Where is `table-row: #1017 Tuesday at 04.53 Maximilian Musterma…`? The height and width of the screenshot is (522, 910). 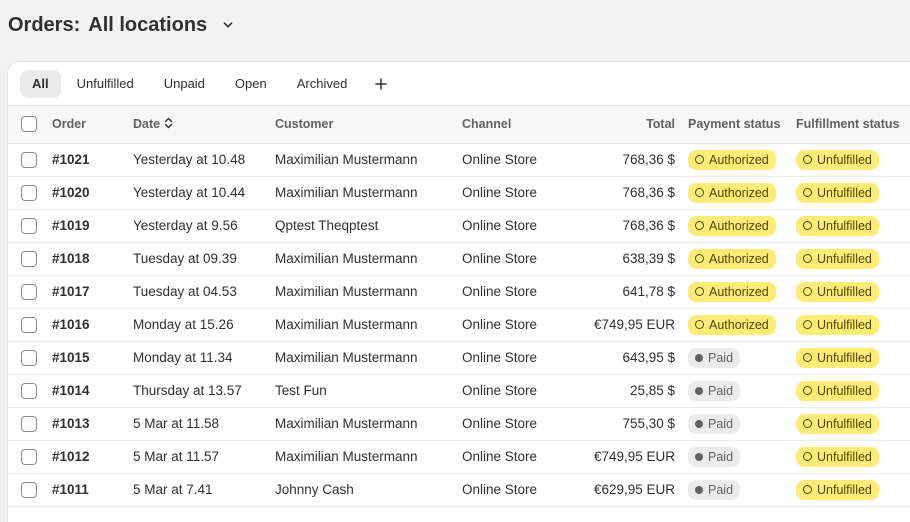 table-row: #1017 Tuesday at 04.53 Maximilian Musterma… is located at coordinates (459, 292).